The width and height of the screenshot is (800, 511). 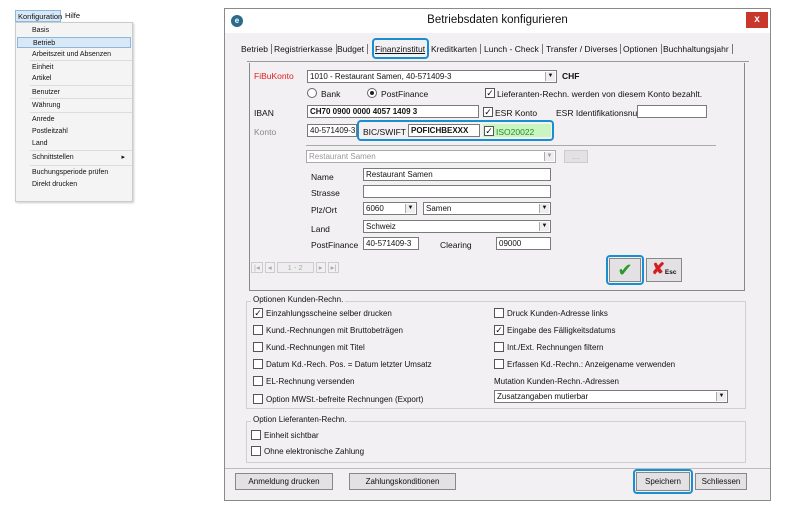 What do you see at coordinates (381, 76) in the screenshot?
I see `fibukonto-value: 1010 - Restaurant Samen, 40-571409-3` at bounding box center [381, 76].